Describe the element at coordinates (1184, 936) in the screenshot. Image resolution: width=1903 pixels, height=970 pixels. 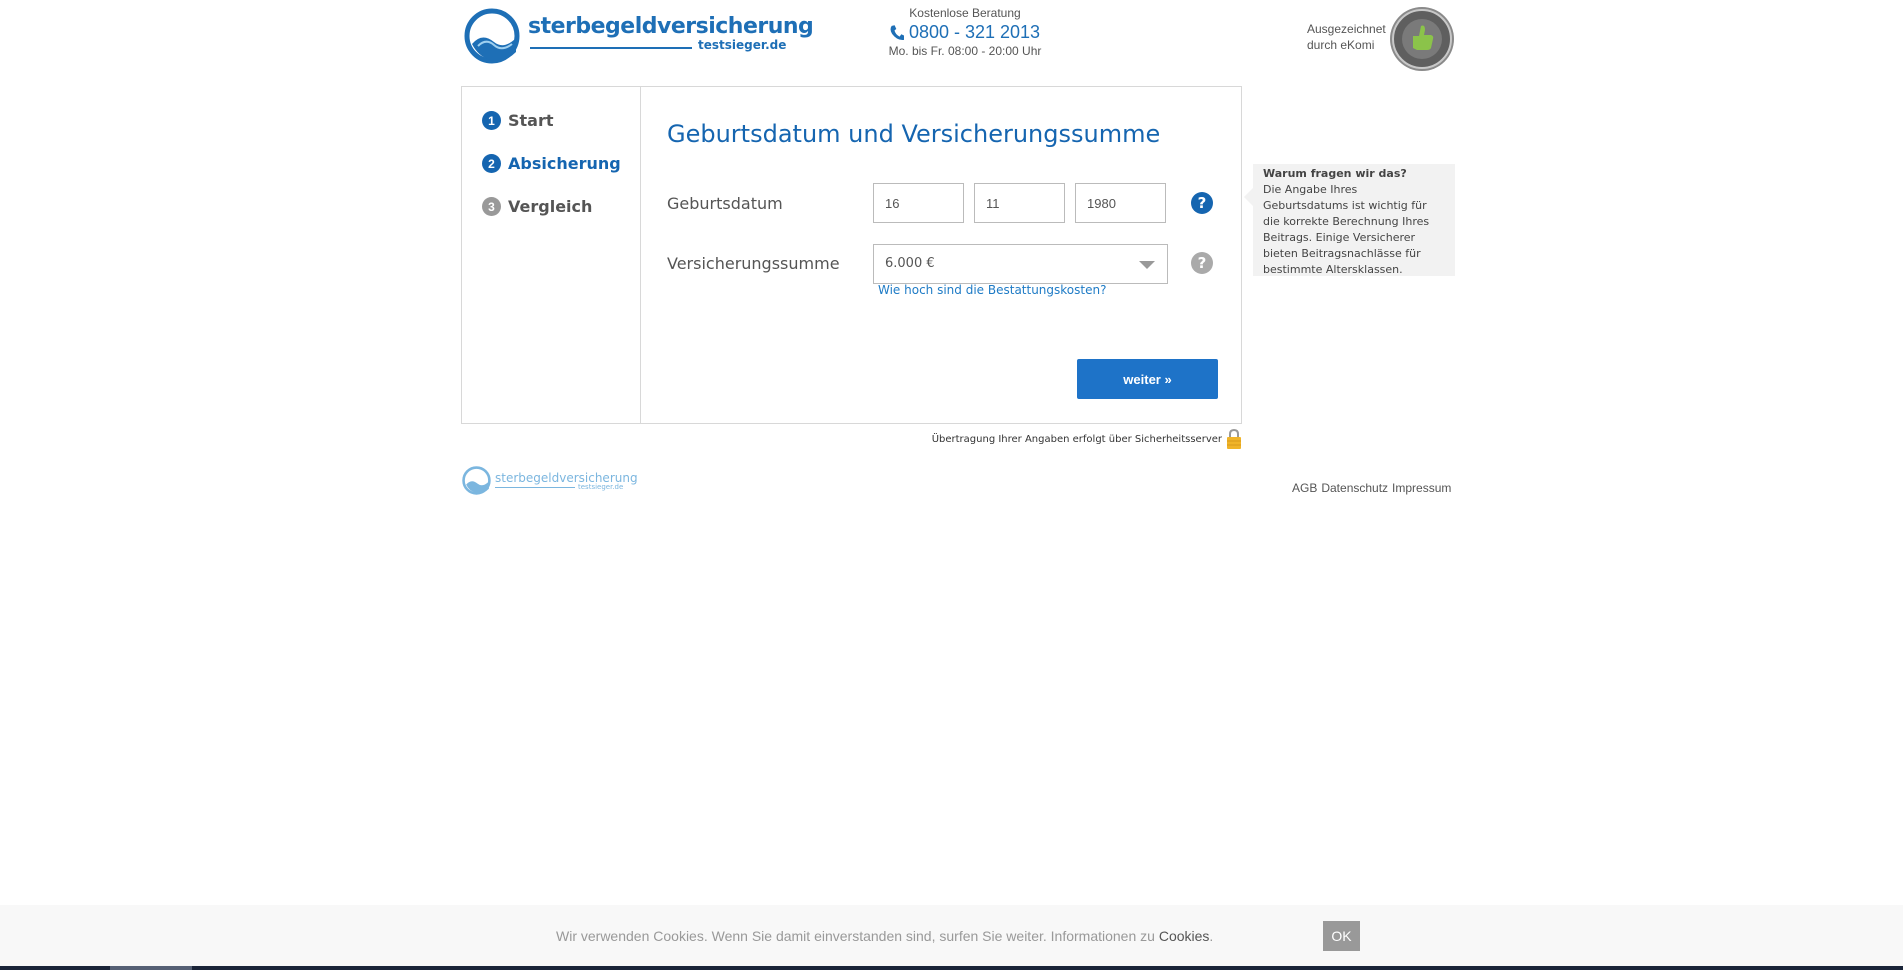
I see `cookie-info-link: Cookies` at that location.